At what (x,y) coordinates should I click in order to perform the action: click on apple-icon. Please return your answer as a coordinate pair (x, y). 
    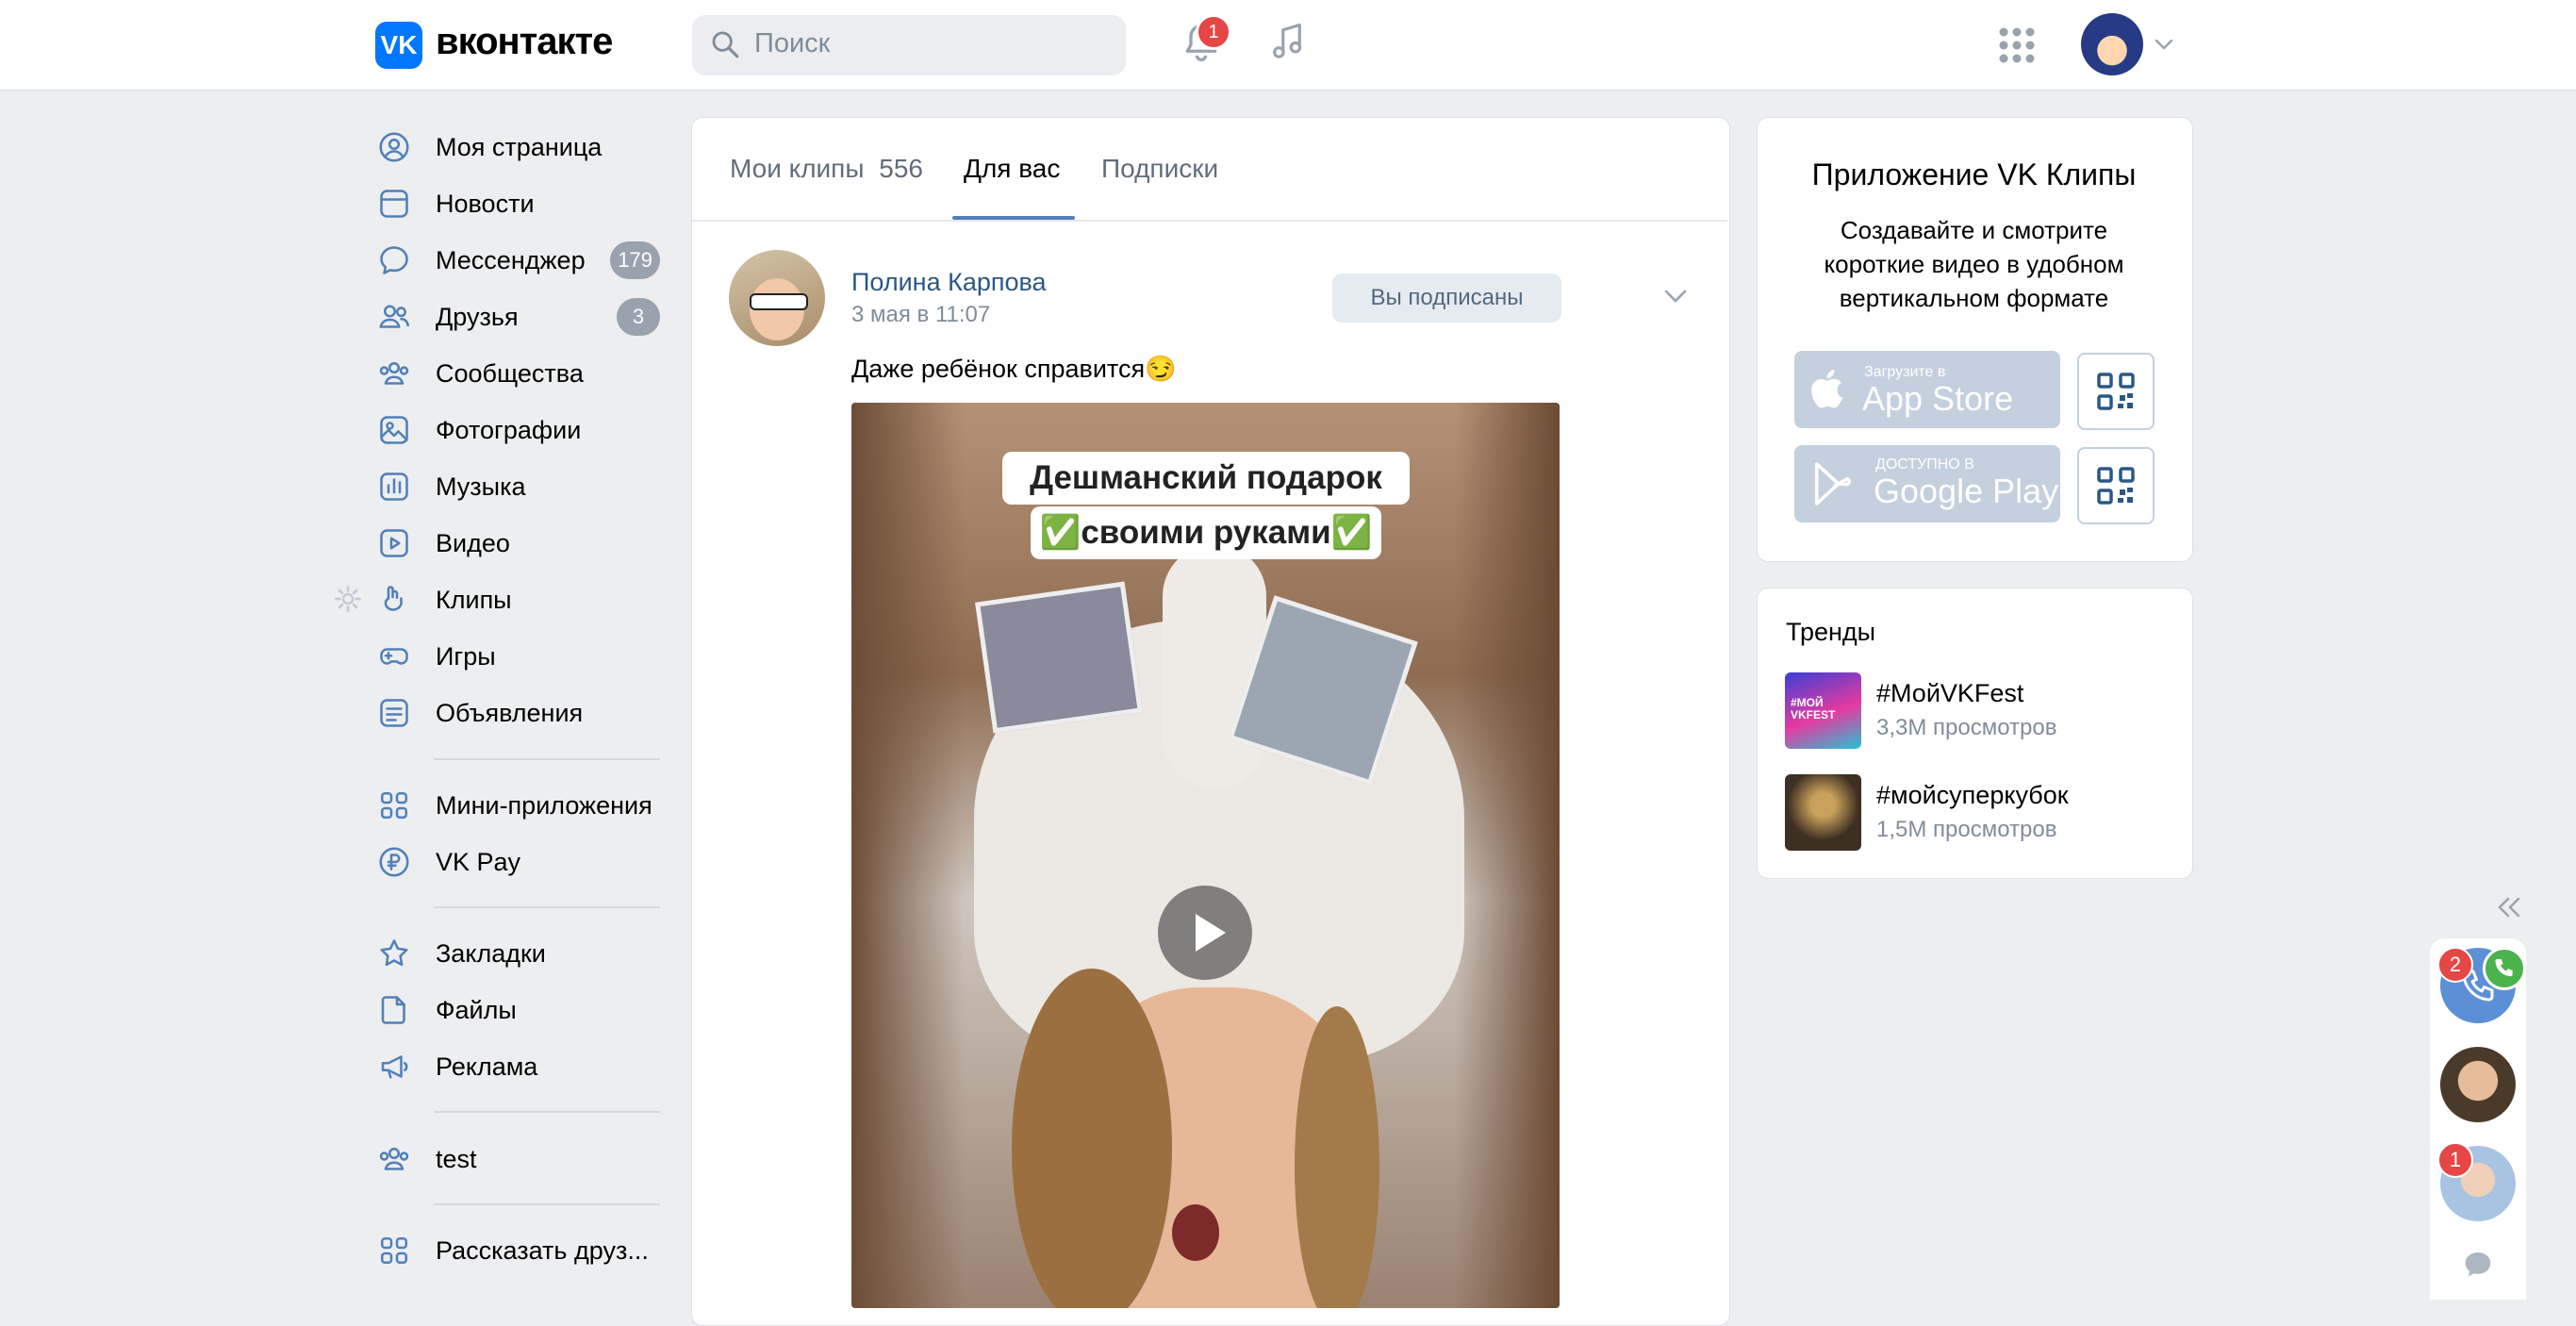
    Looking at the image, I should click on (1827, 389).